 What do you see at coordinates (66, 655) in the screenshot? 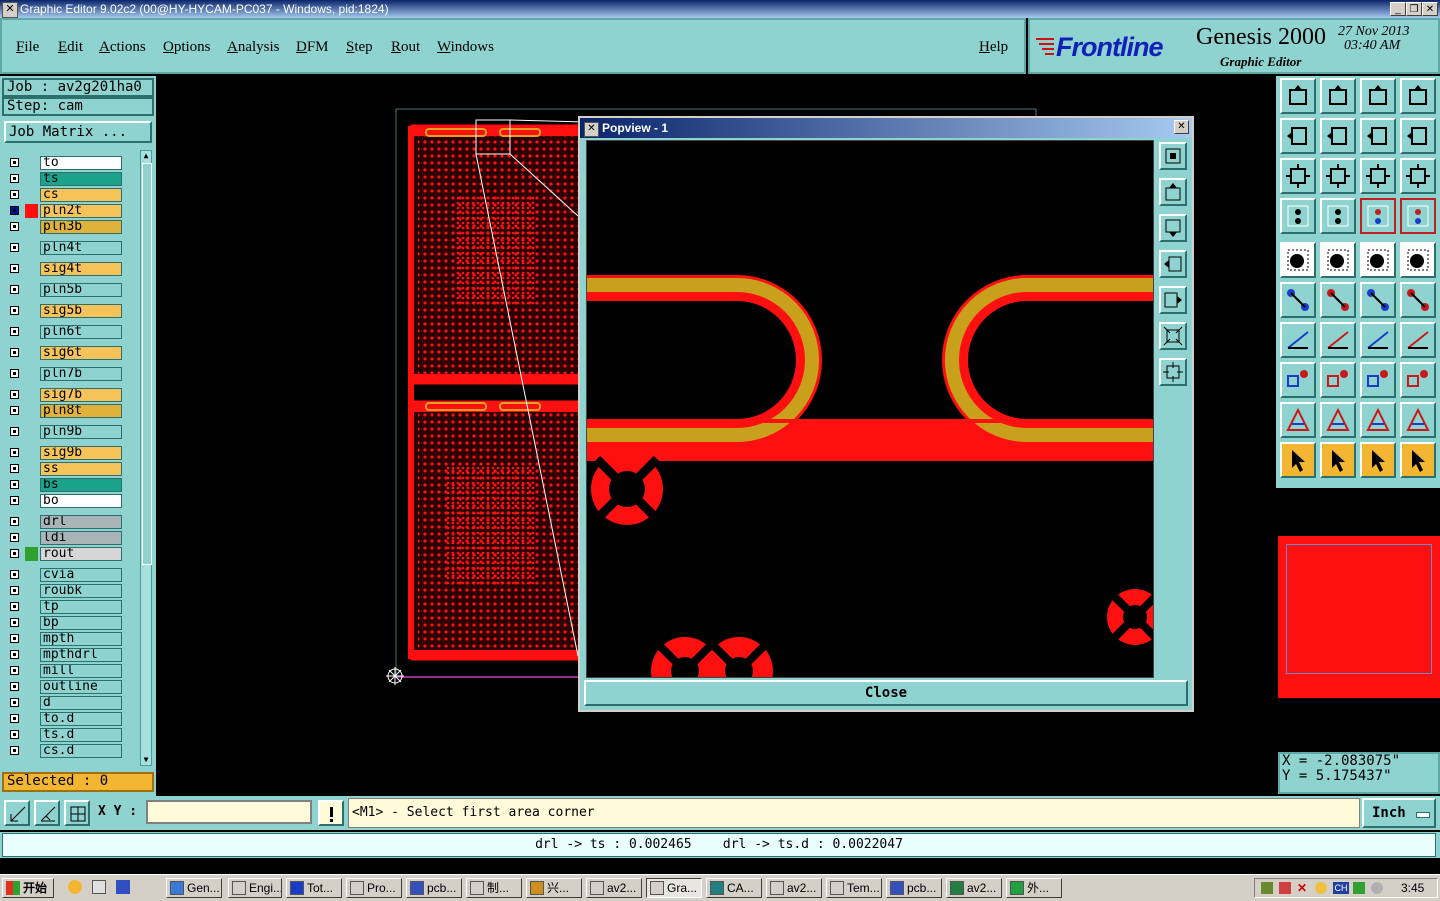
I see `layer-row-mpthdrl: mpthdrl` at bounding box center [66, 655].